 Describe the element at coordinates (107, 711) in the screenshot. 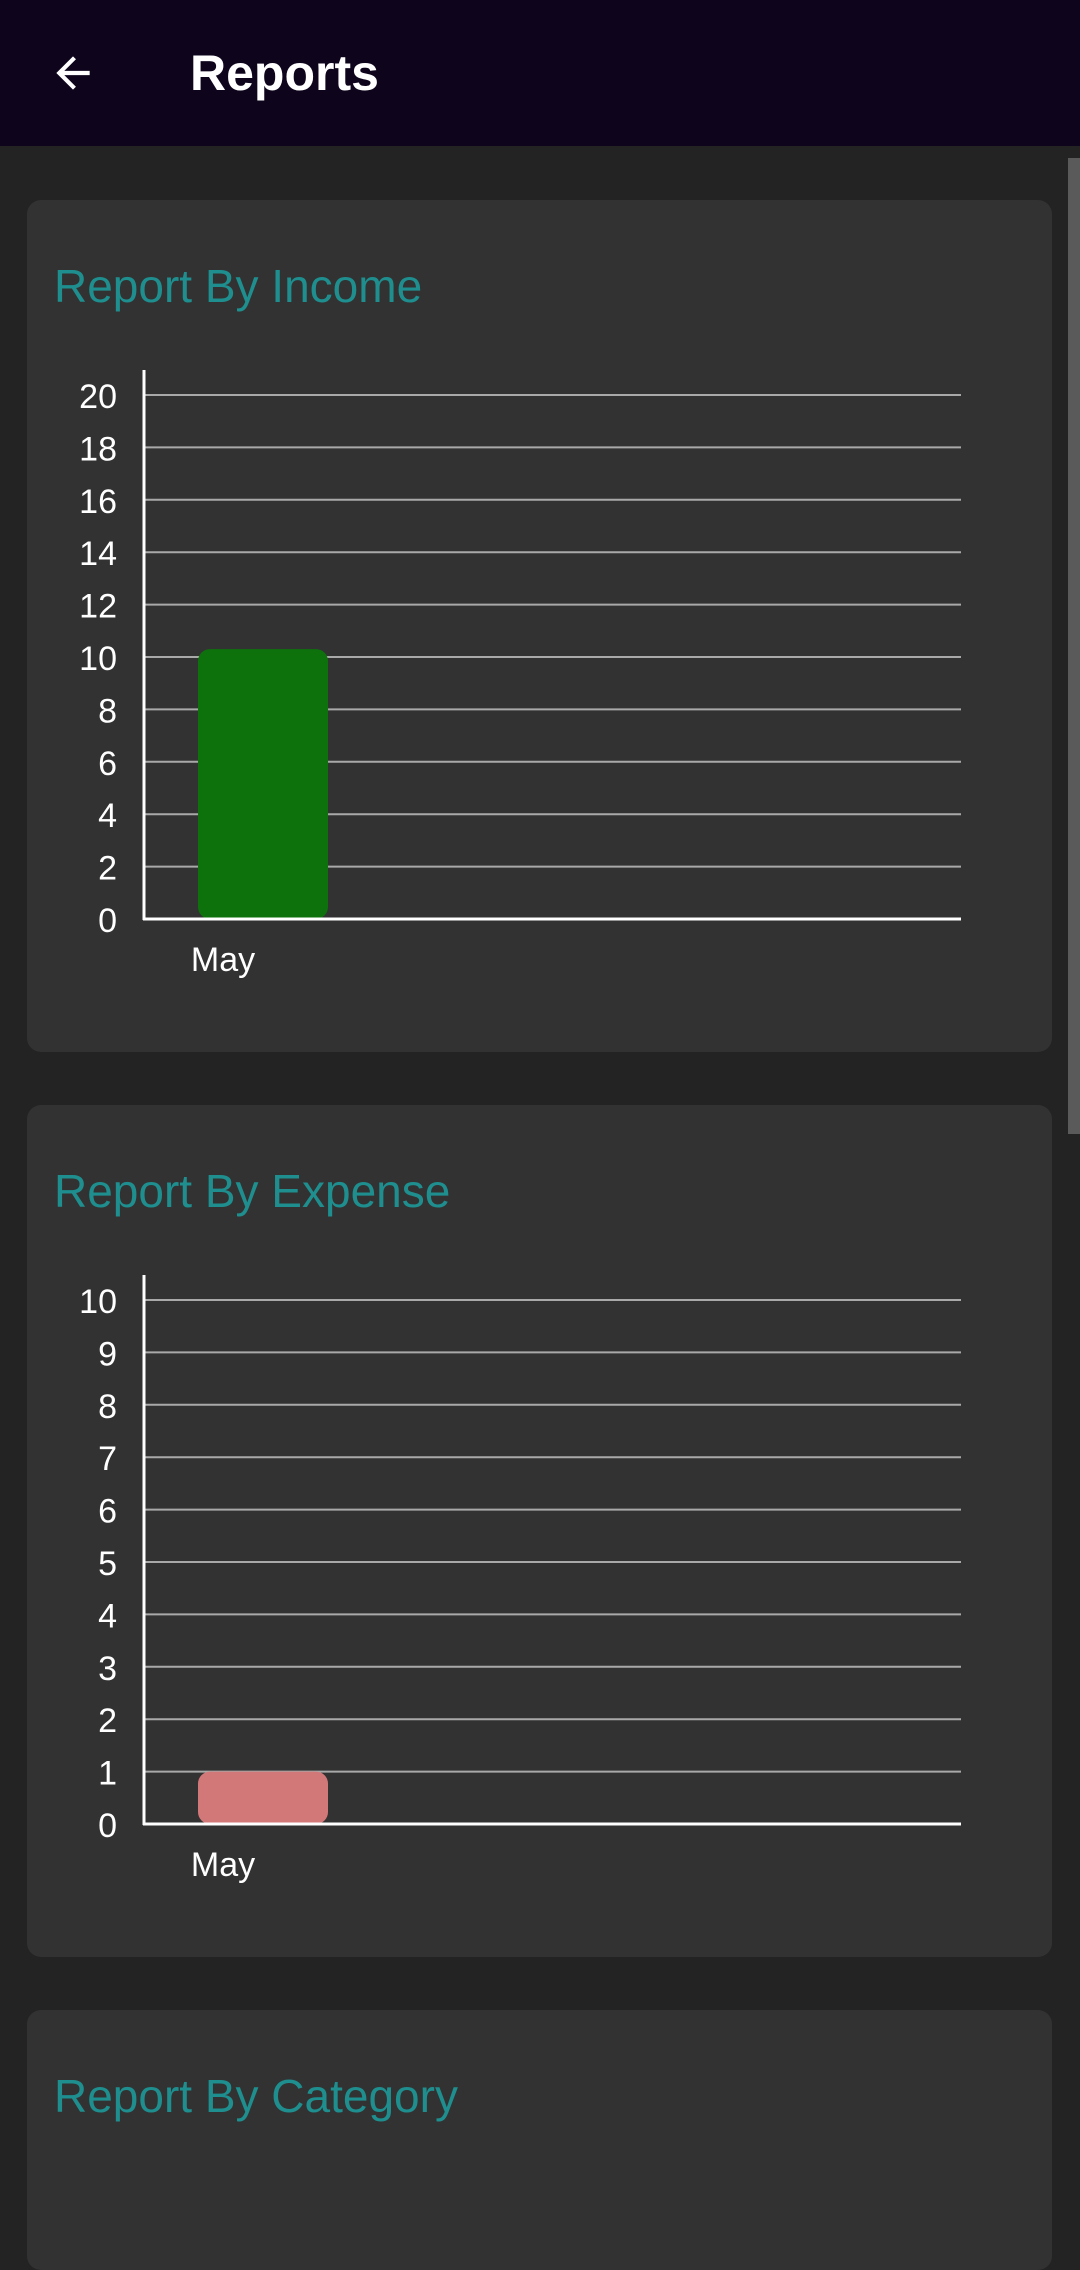

I see `income-y-tick-label: 8` at that location.